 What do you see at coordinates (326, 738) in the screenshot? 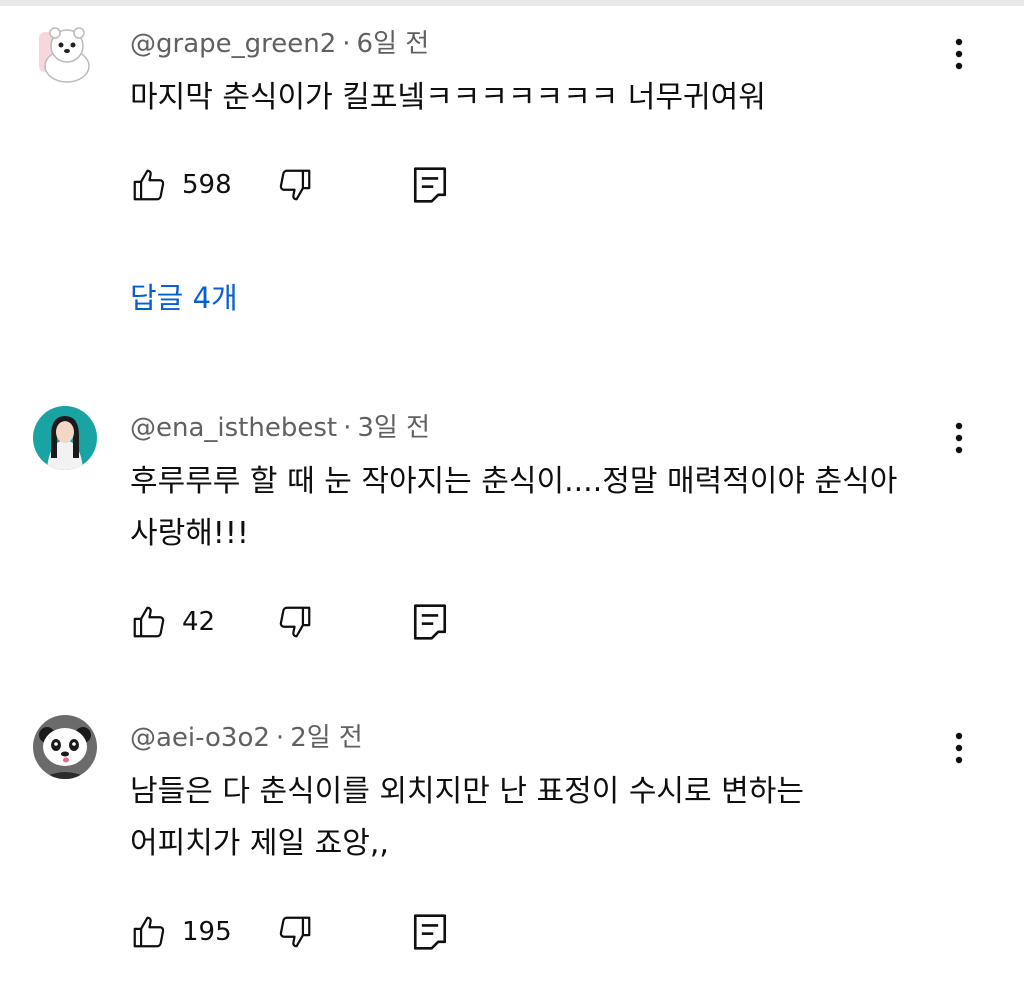
I see `comment-time: 2일 전` at bounding box center [326, 738].